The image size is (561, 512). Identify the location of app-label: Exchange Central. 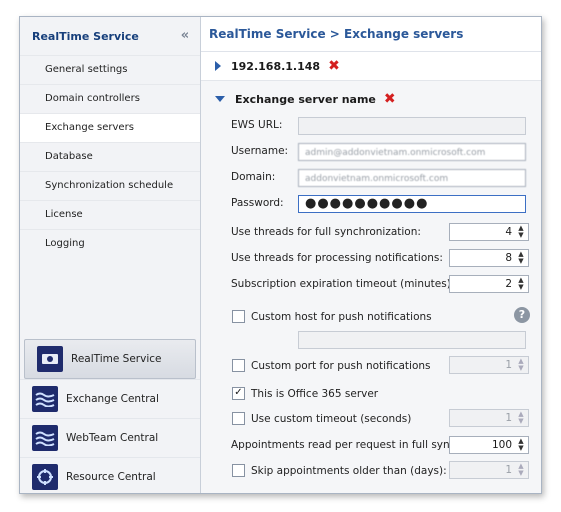
(112, 399).